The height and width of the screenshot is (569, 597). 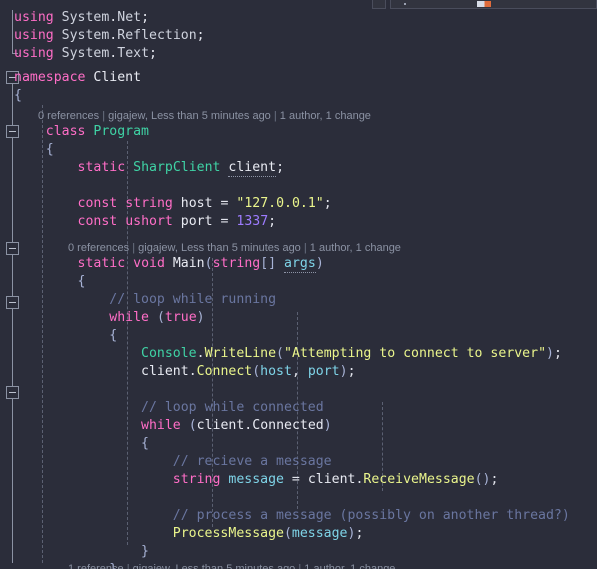 I want to click on code-line-16: // loop while running, so click(x=193, y=299).